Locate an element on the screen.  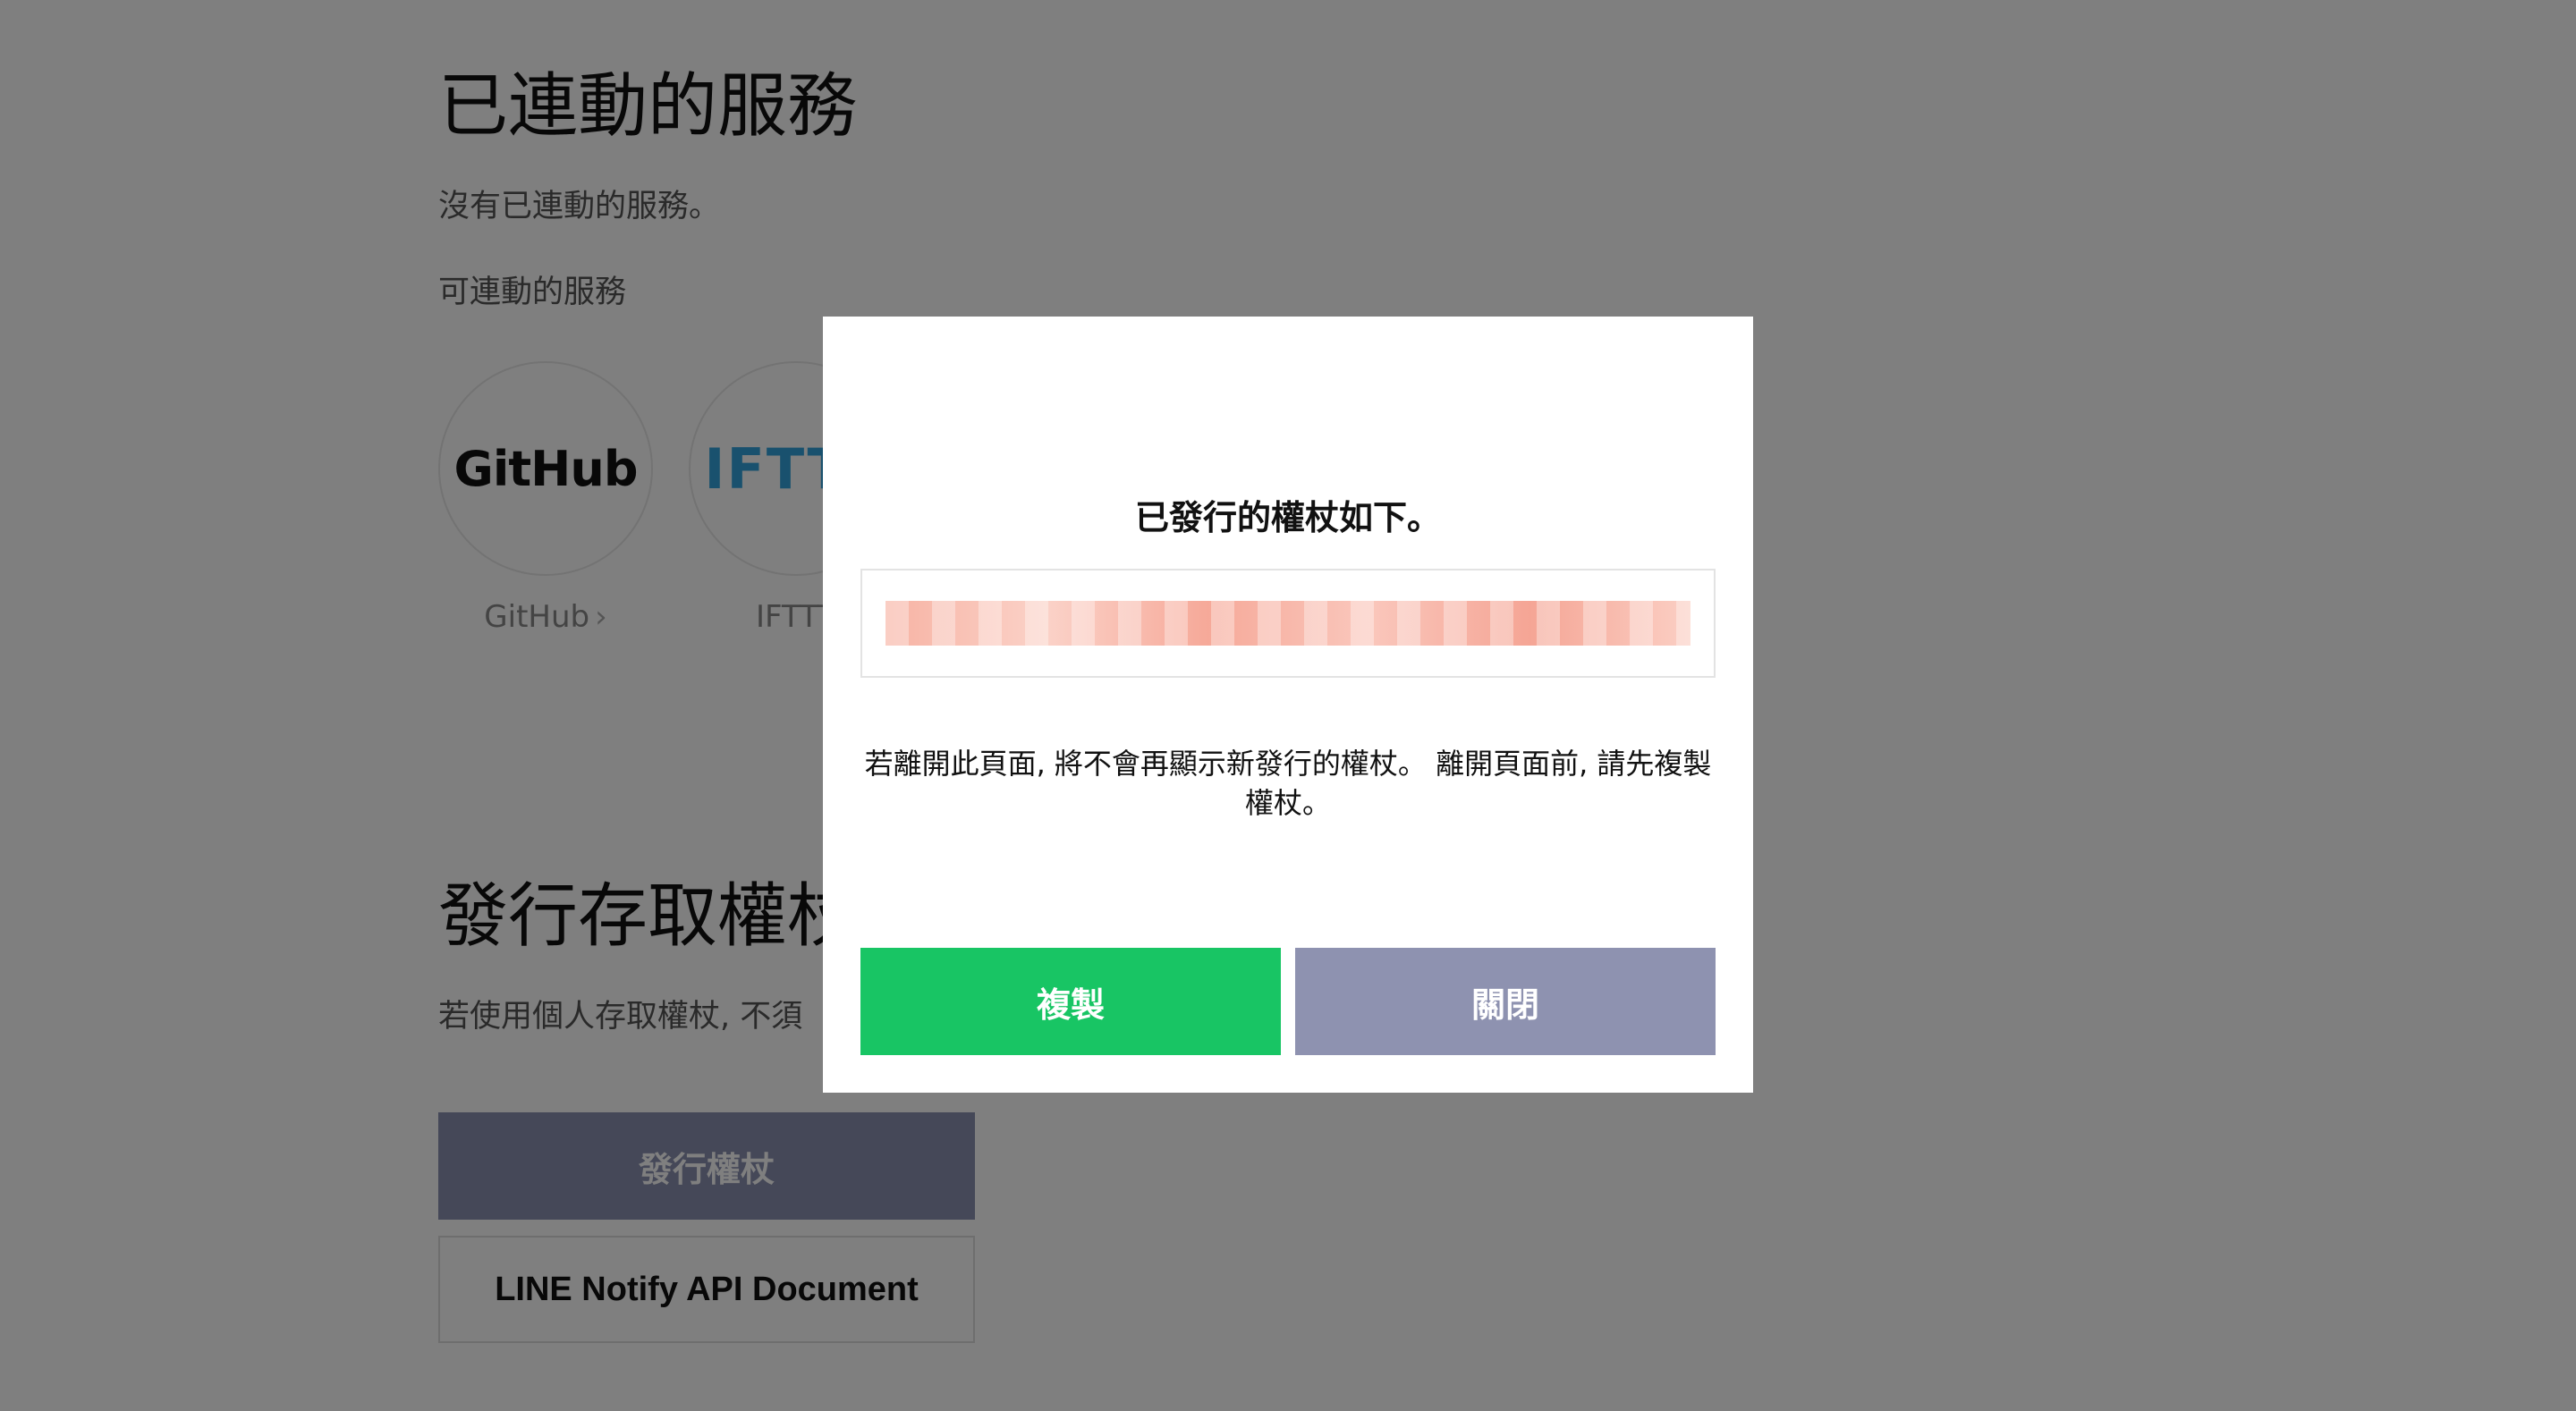
modal-warning-text: 若離開此頁面, 將不會再顯示新發行的權杖。 離開頁面前, 請先複製權杖。 is located at coordinates (1288, 783).